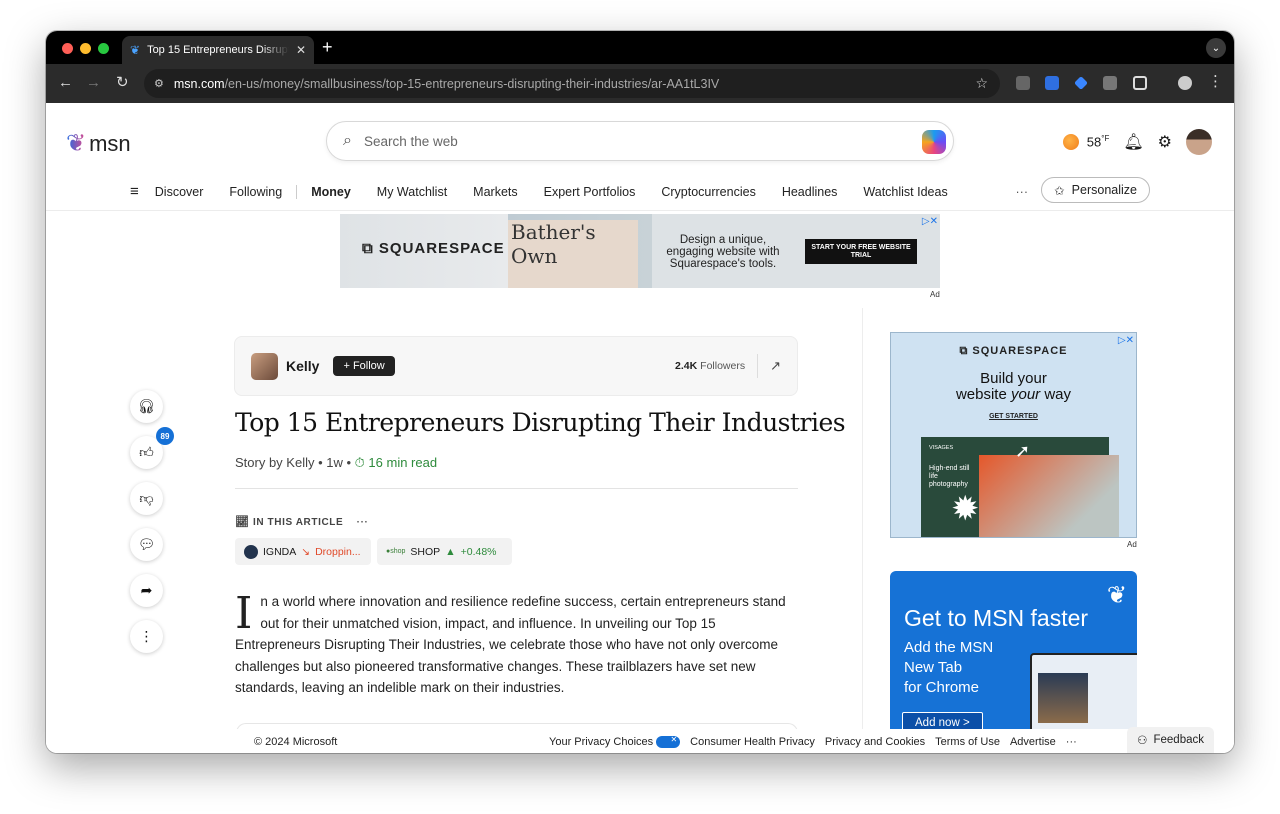 The height and width of the screenshot is (814, 1280). What do you see at coordinates (967, 742) in the screenshot?
I see `terms-link: Terms of Use` at bounding box center [967, 742].